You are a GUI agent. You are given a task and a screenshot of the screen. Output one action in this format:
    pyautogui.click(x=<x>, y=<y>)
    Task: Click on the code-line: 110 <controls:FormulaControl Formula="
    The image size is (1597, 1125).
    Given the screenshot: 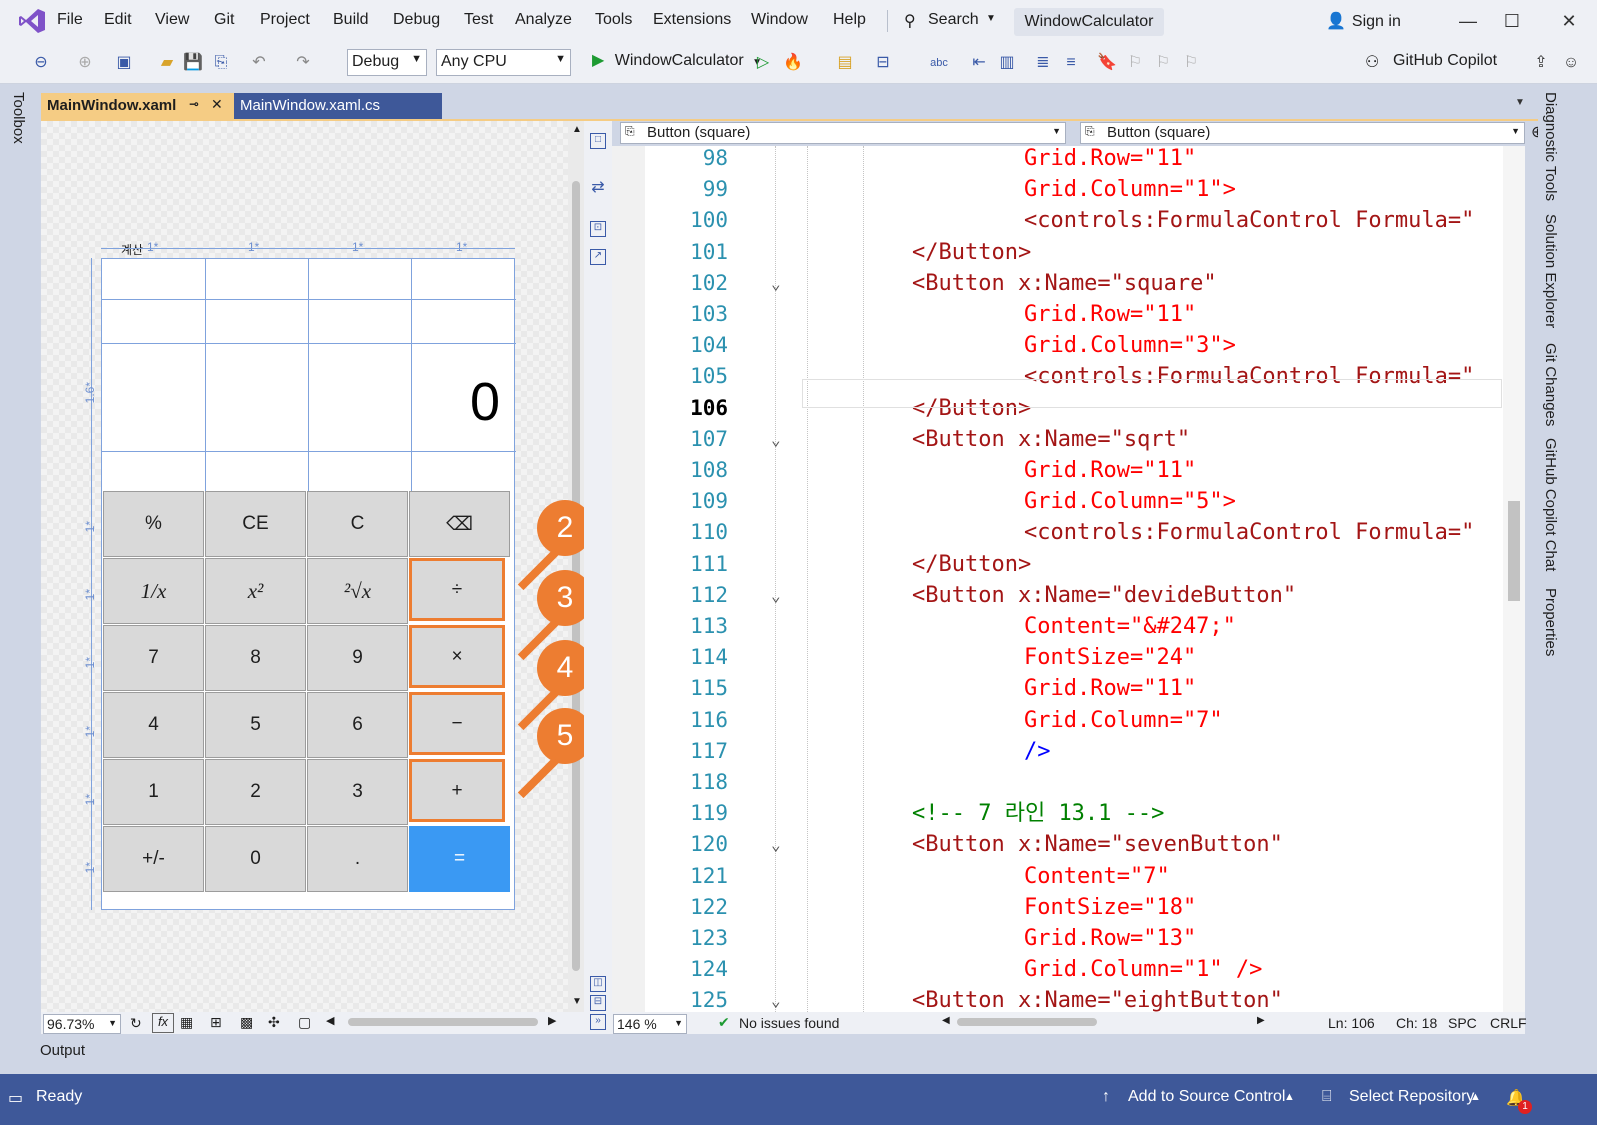 What is the action you would take?
    pyautogui.click(x=1068, y=532)
    